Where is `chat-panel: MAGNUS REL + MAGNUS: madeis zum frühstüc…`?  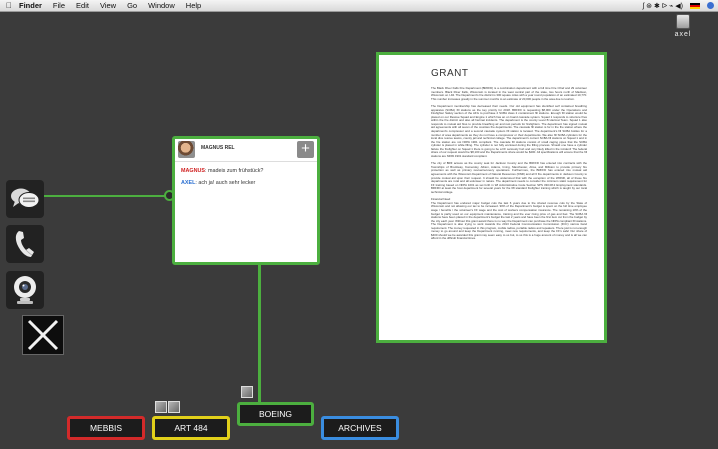 chat-panel: MAGNUS REL + MAGNUS: madeis zum frühstüc… is located at coordinates (246, 200).